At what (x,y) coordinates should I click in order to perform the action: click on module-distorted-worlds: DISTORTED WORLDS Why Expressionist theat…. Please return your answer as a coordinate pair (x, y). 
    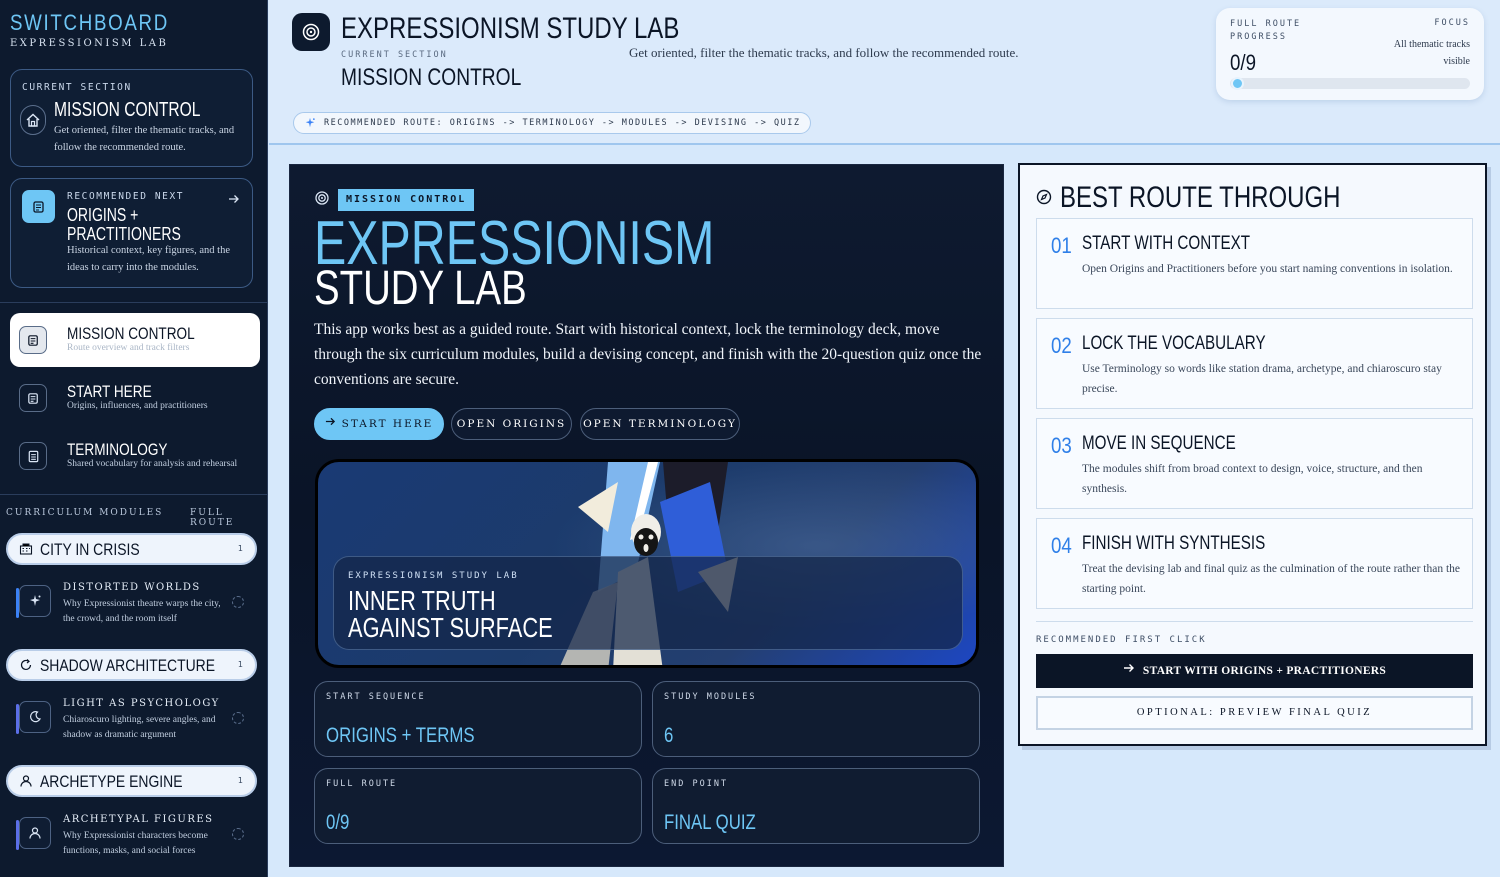
    Looking at the image, I should click on (136, 607).